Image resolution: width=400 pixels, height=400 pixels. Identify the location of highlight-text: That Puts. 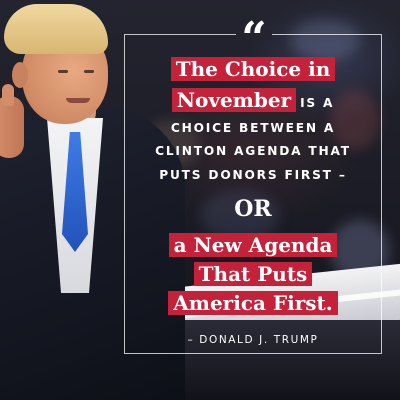
(253, 274).